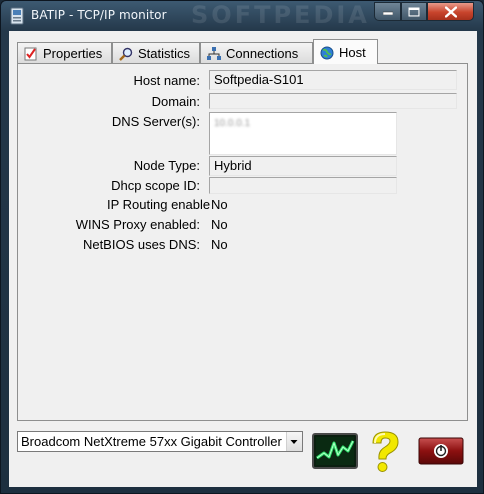  Describe the element at coordinates (333, 80) in the screenshot. I see `host-name-field: Softpedia-S101` at that location.